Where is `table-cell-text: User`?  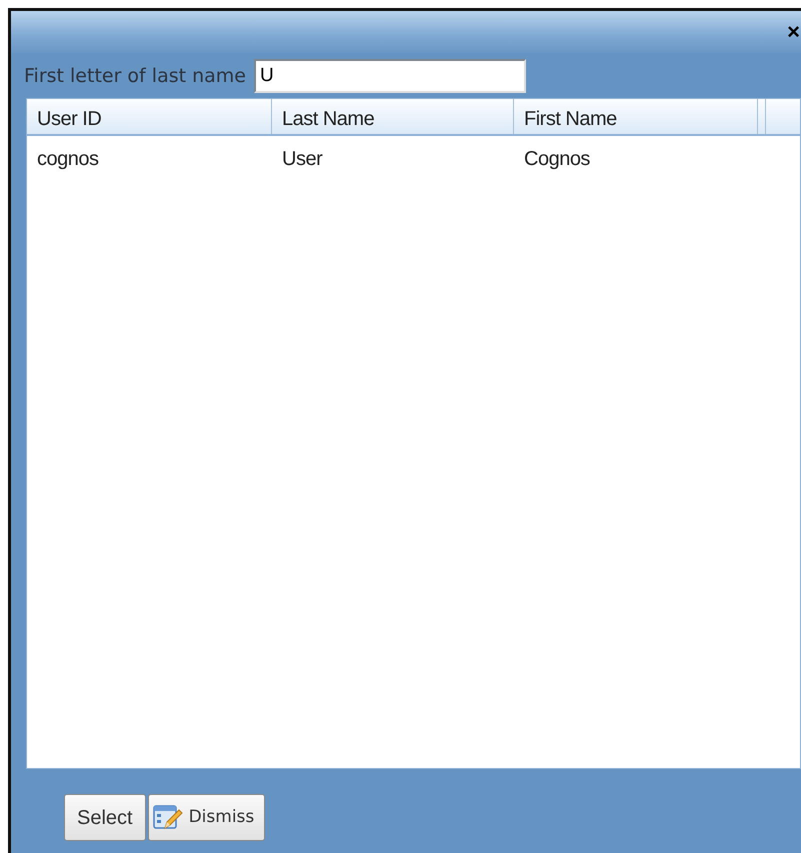
table-cell-text: User is located at coordinates (302, 159).